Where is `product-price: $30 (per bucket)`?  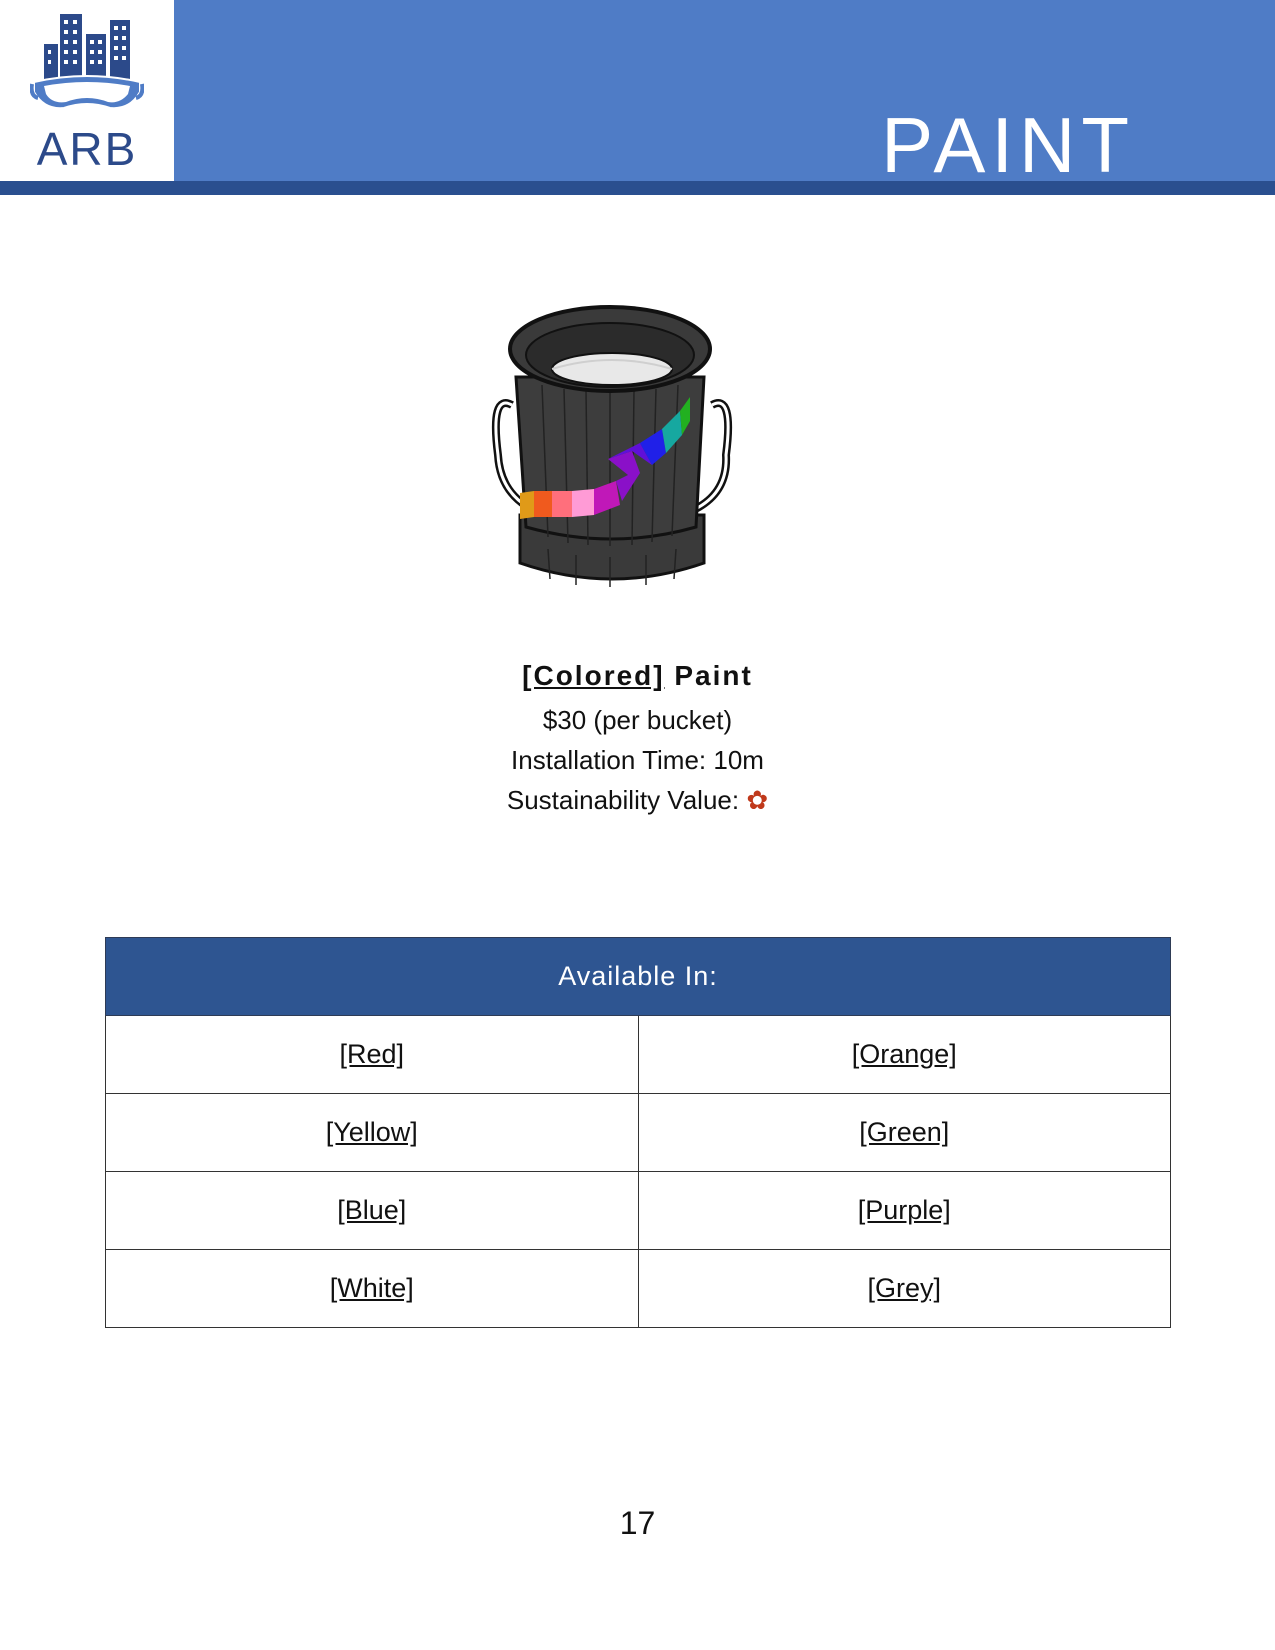
product-price: $30 (per bucket) is located at coordinates (637, 720).